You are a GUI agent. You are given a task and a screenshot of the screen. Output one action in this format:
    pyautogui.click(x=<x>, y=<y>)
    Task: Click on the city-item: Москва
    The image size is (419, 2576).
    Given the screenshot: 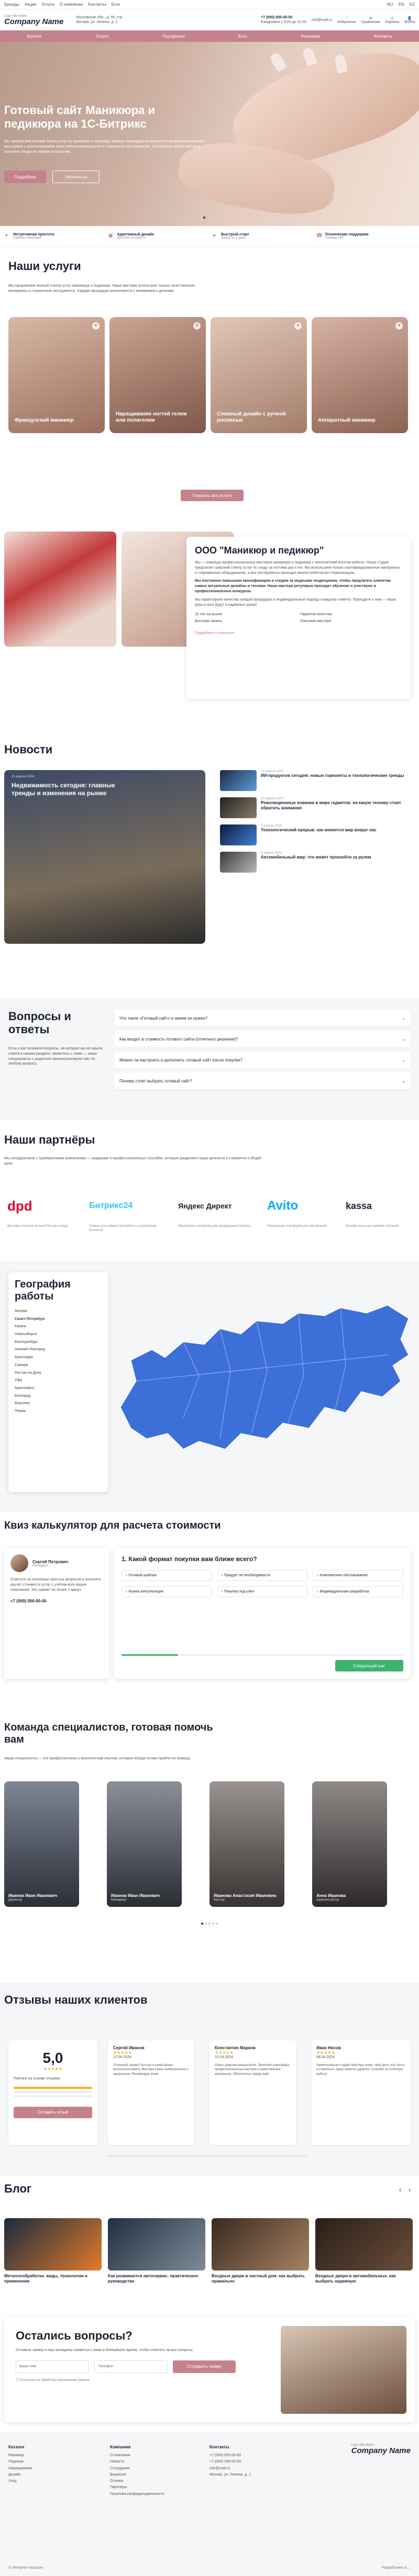 What is the action you would take?
    pyautogui.click(x=58, y=1312)
    